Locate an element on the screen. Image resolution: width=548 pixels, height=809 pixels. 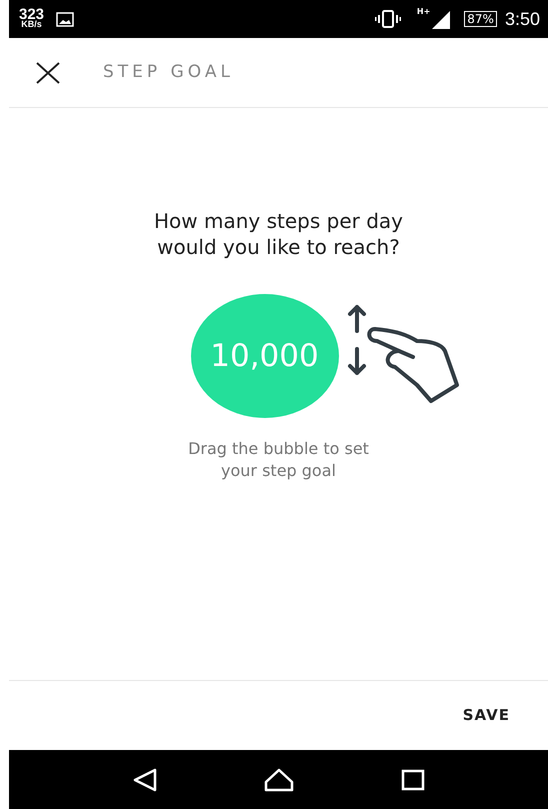
back-icon is located at coordinates (145, 780).